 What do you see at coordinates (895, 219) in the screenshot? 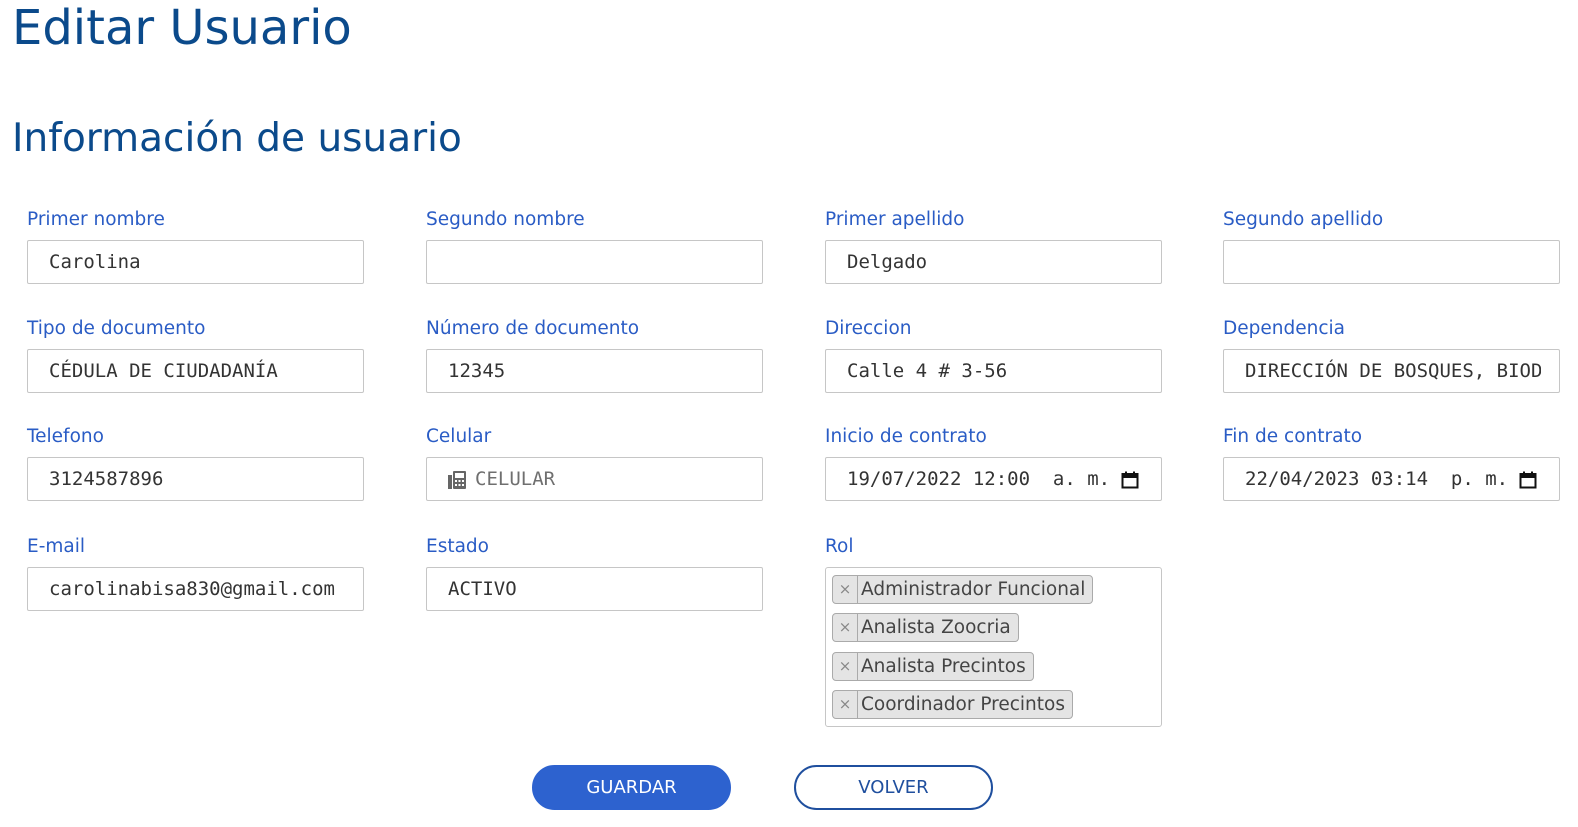
I see `primer-apellido-label: Primer apellido` at bounding box center [895, 219].